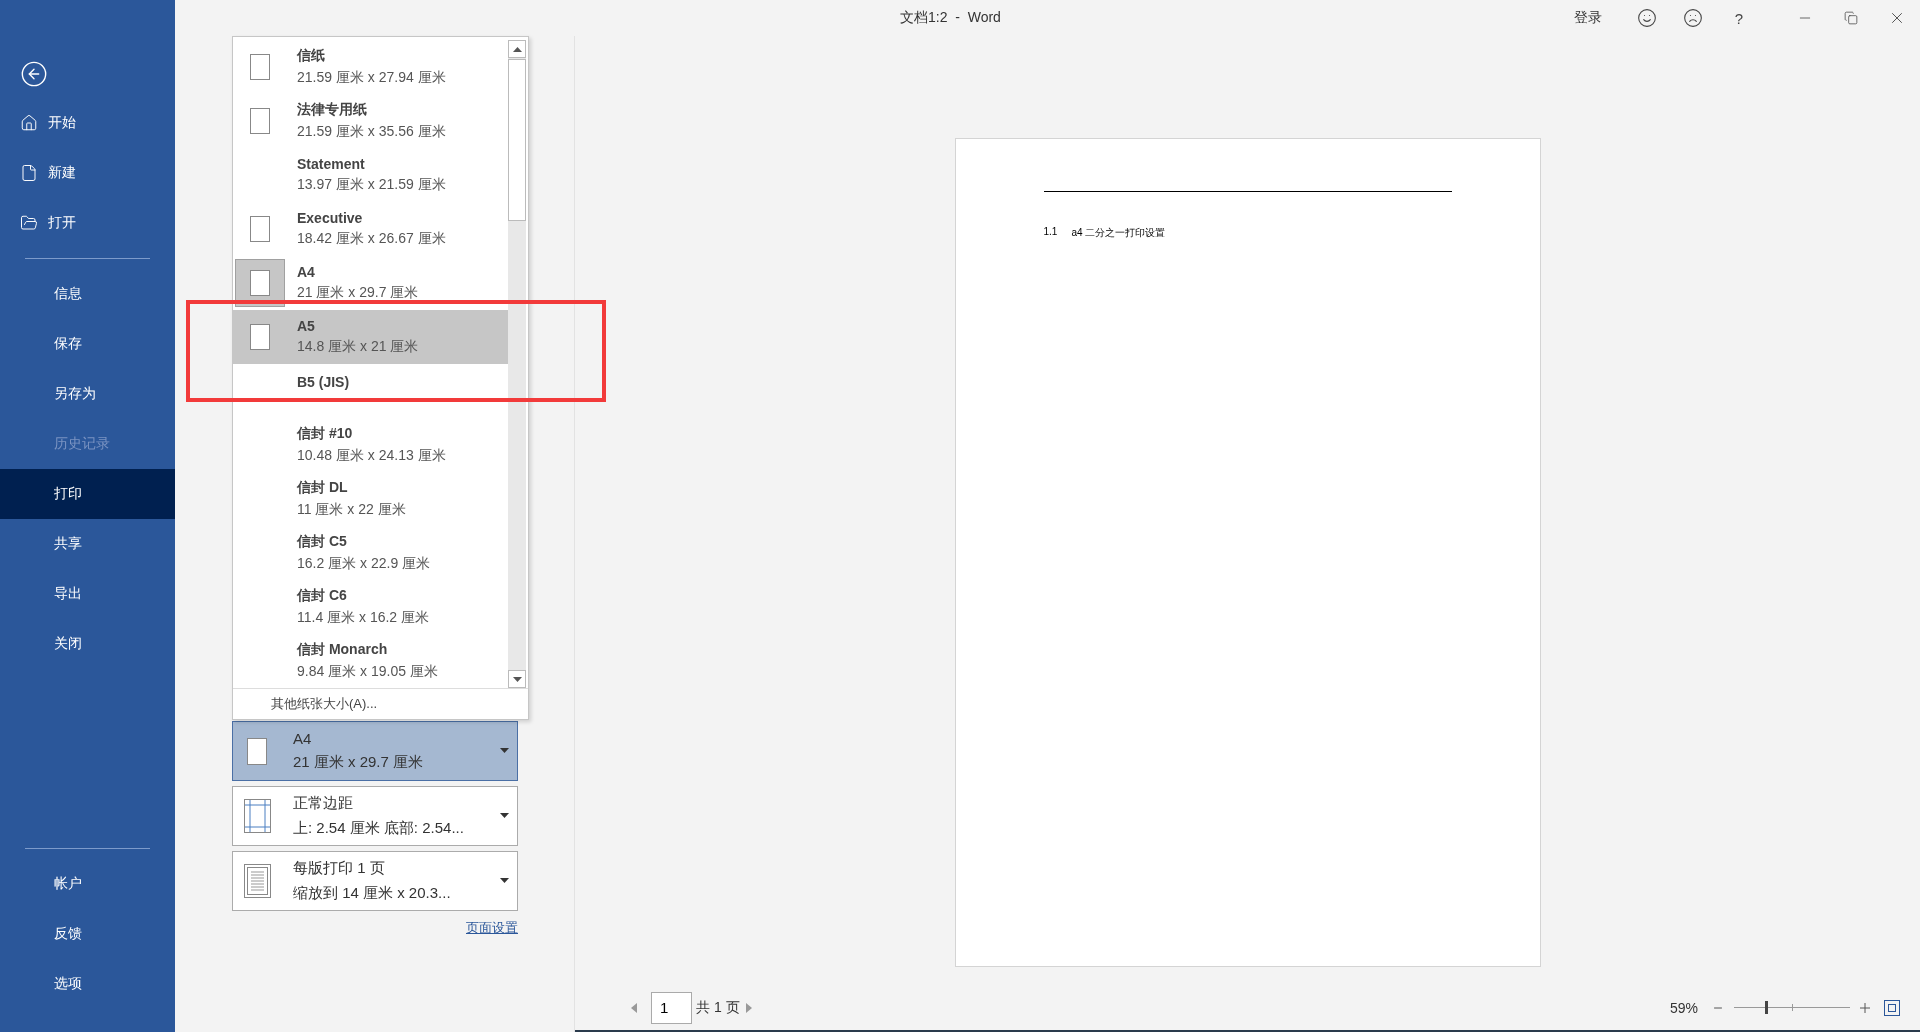 This screenshot has width=1920, height=1032. What do you see at coordinates (87, 123) in the screenshot?
I see `nav-item: 开始` at bounding box center [87, 123].